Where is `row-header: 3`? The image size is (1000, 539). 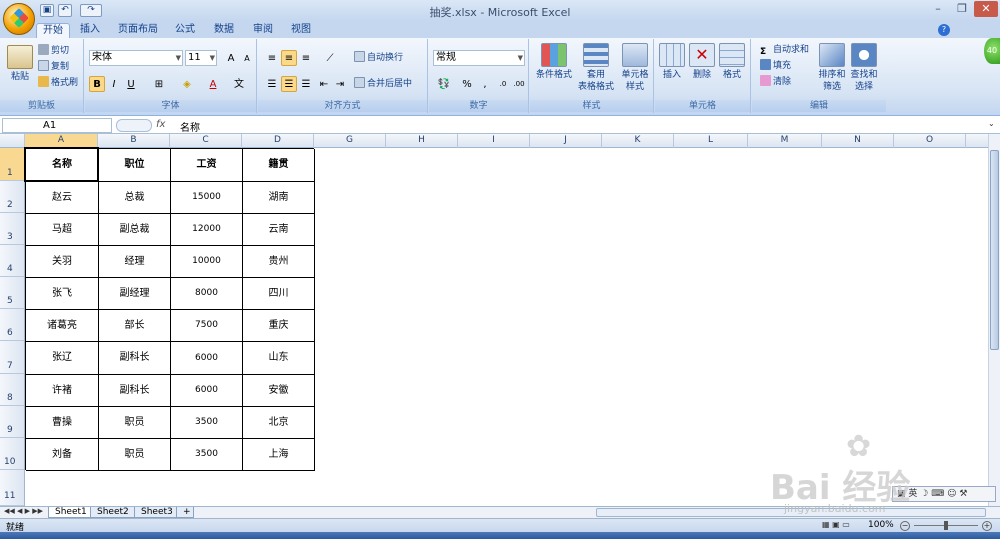 row-header: 3 is located at coordinates (12, 229).